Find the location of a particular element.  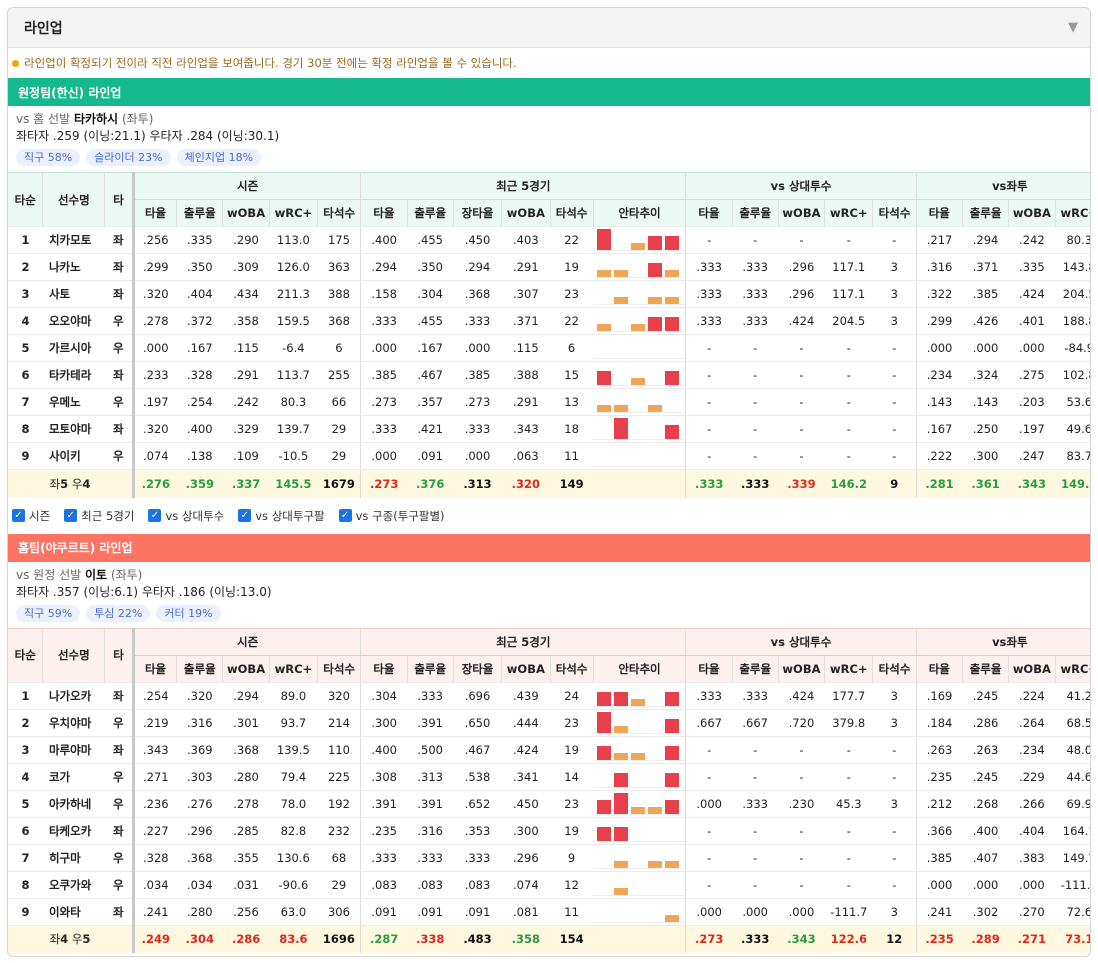

col-group: 시즌 is located at coordinates (247, 186).